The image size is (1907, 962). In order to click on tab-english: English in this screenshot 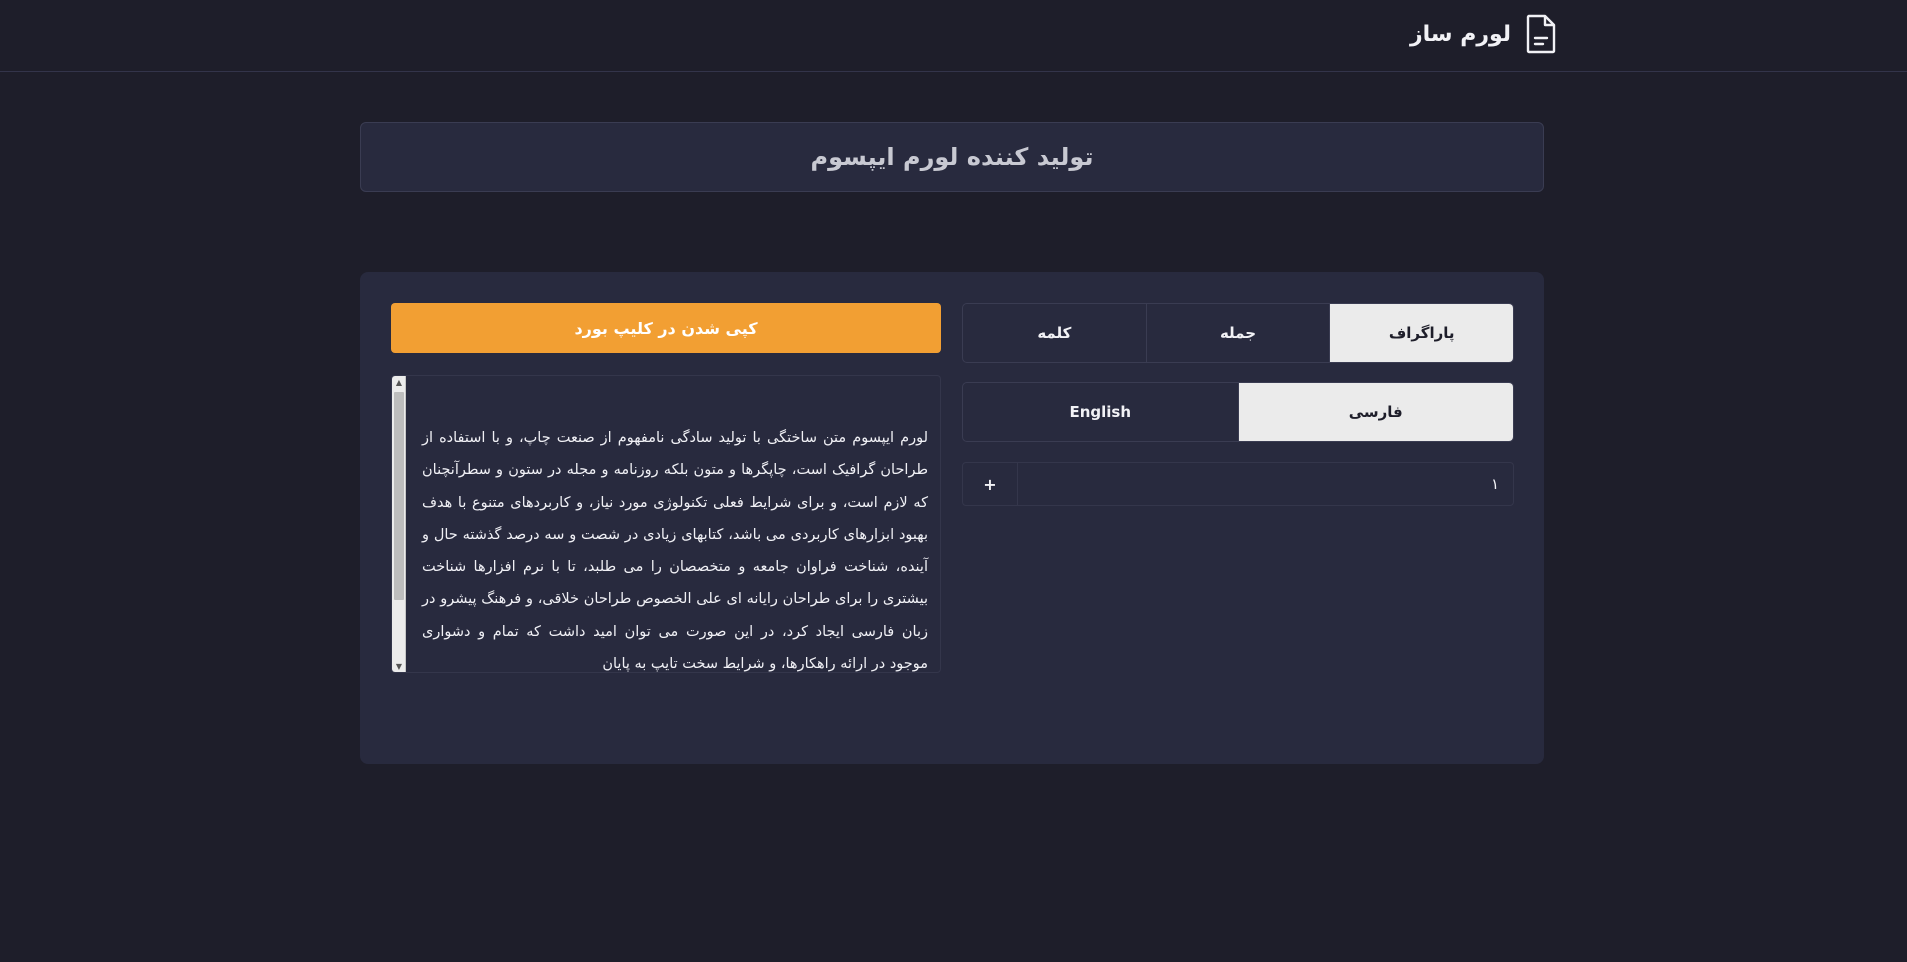, I will do `click(1100, 412)`.